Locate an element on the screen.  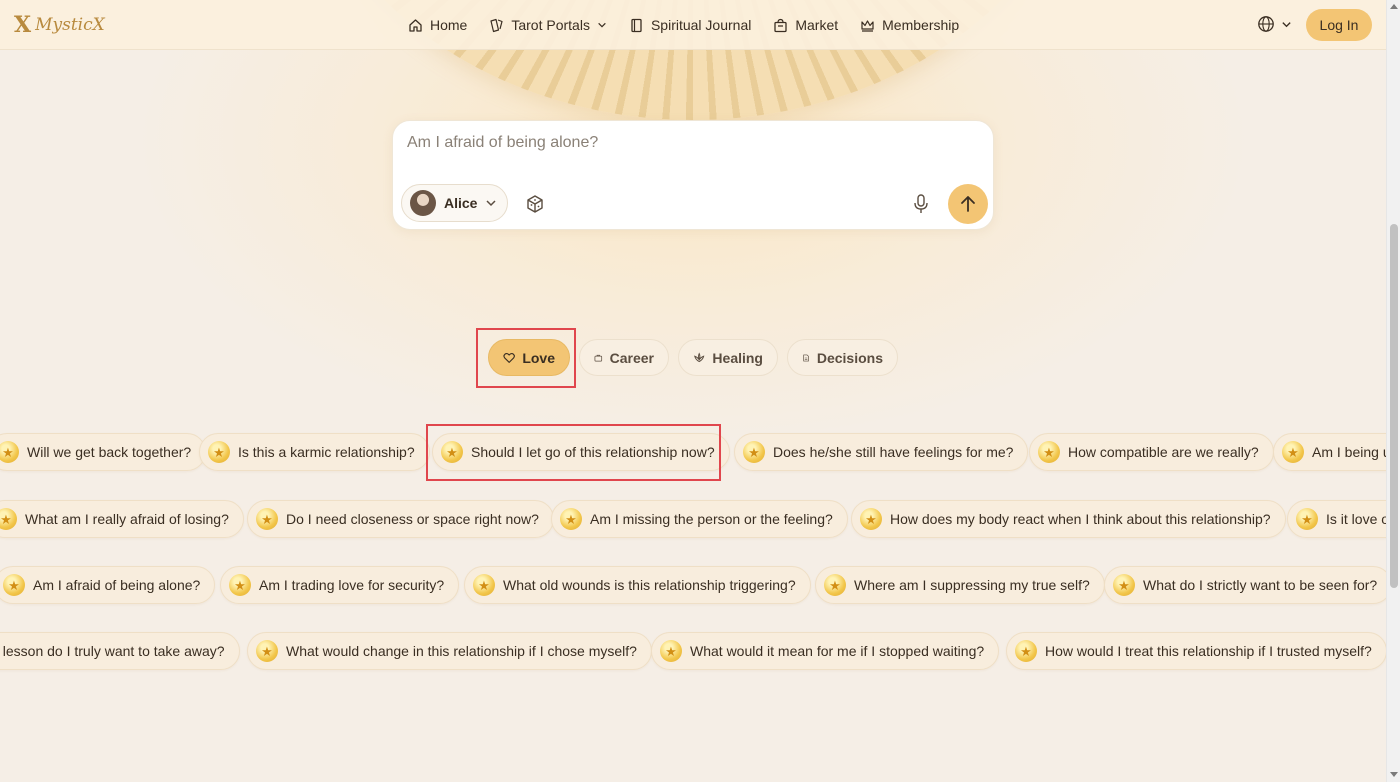
send-button is located at coordinates (968, 204).